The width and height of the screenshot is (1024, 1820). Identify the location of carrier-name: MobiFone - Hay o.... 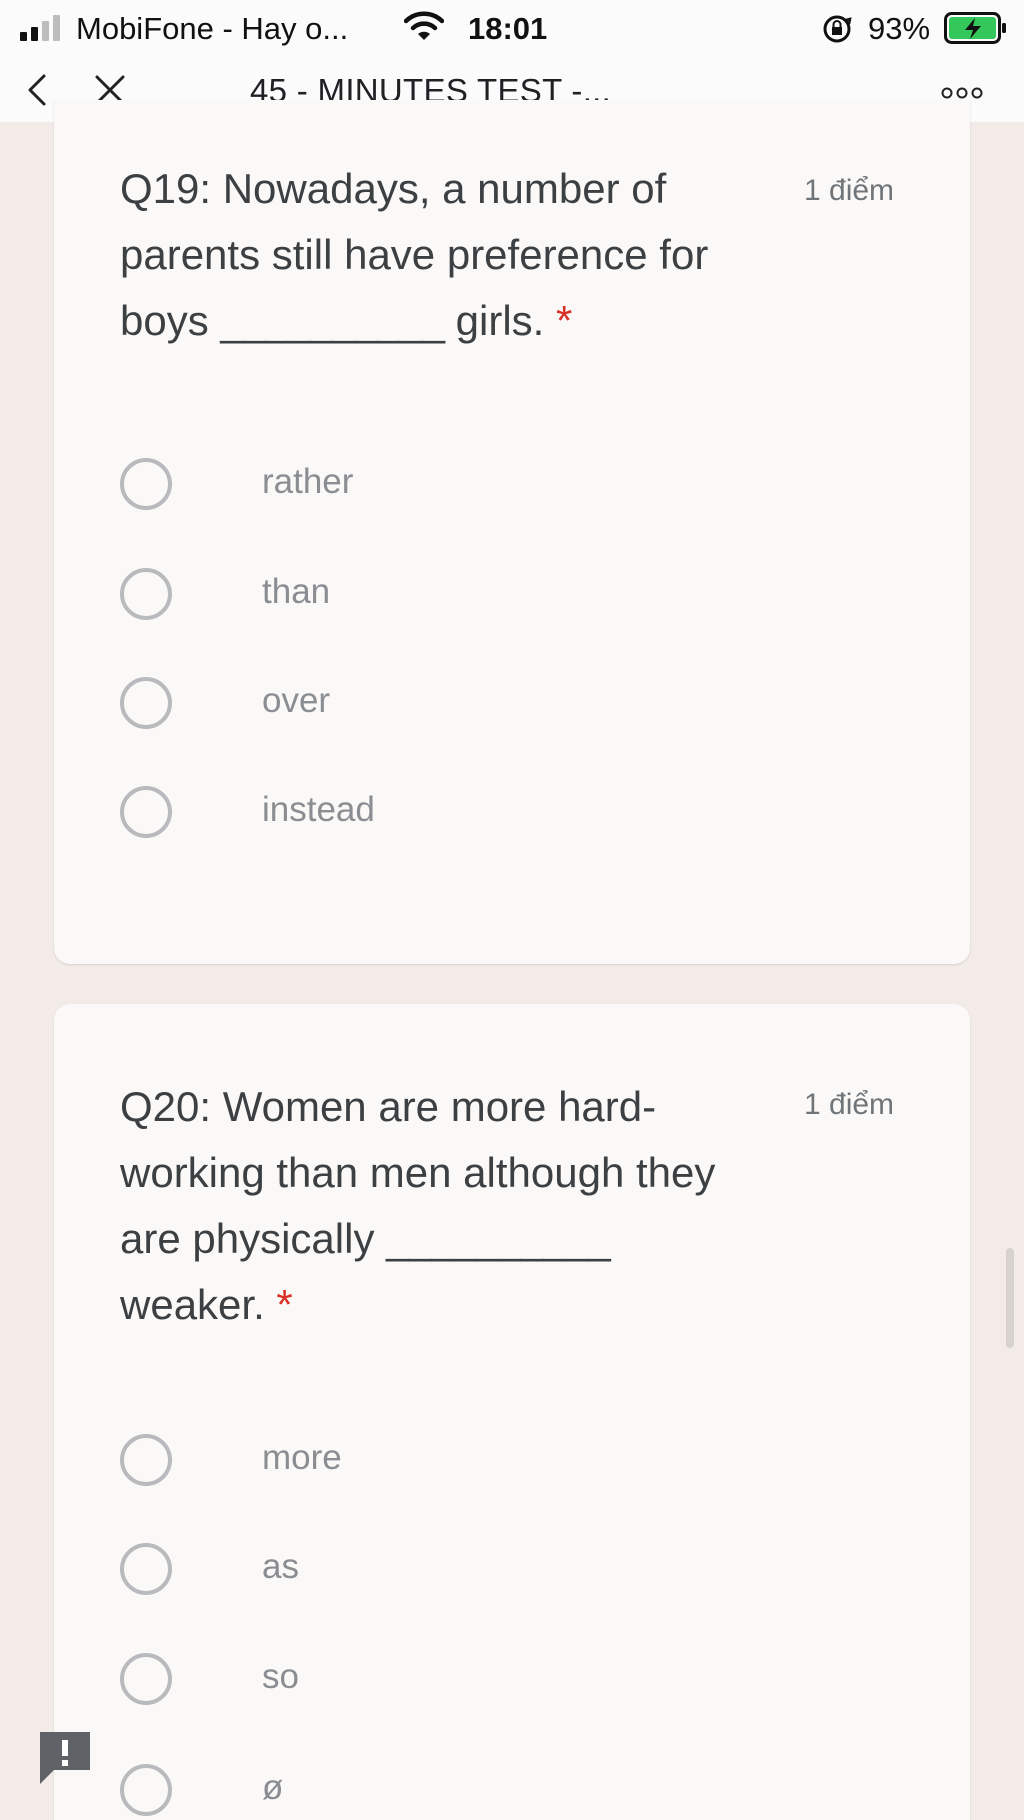
(212, 28).